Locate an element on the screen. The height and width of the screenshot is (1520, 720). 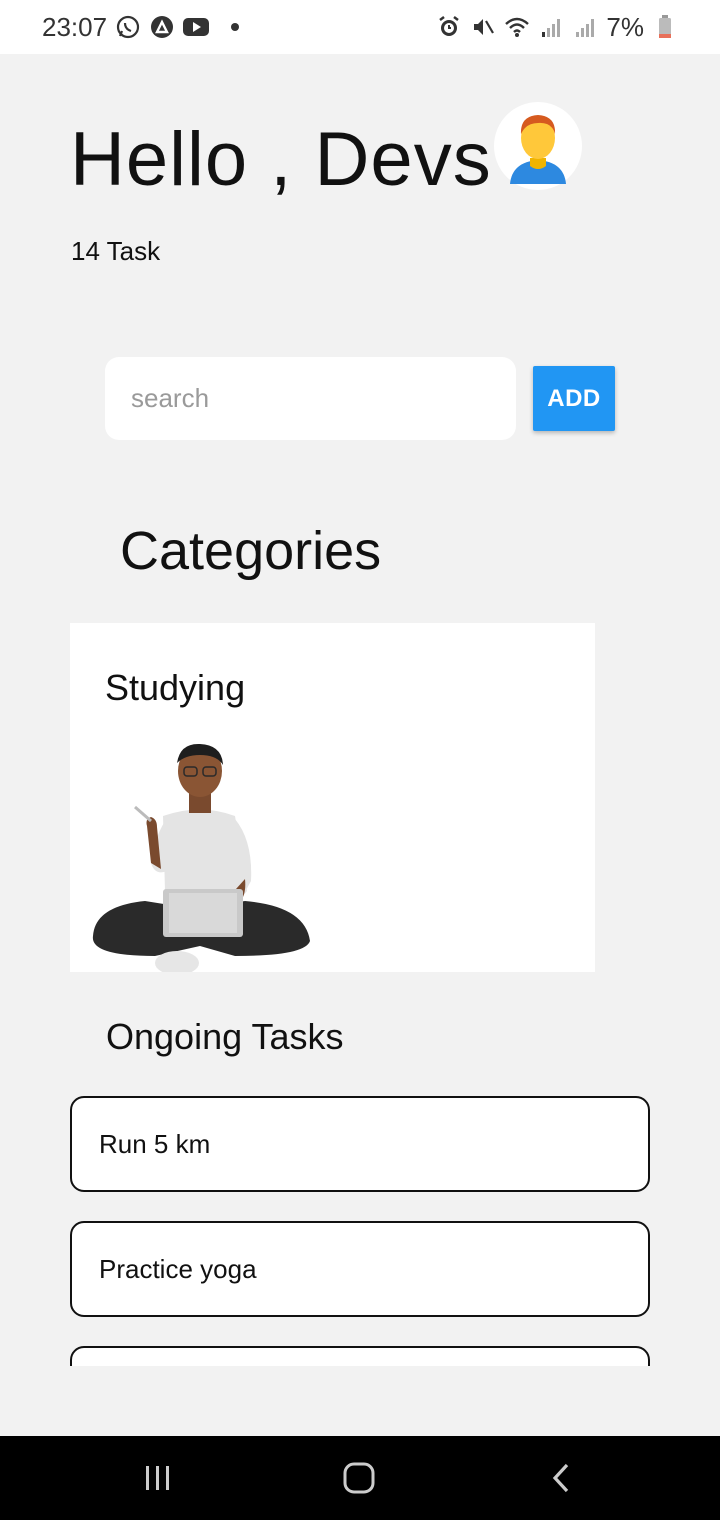
user-avatar-icon is located at coordinates (537, 146).